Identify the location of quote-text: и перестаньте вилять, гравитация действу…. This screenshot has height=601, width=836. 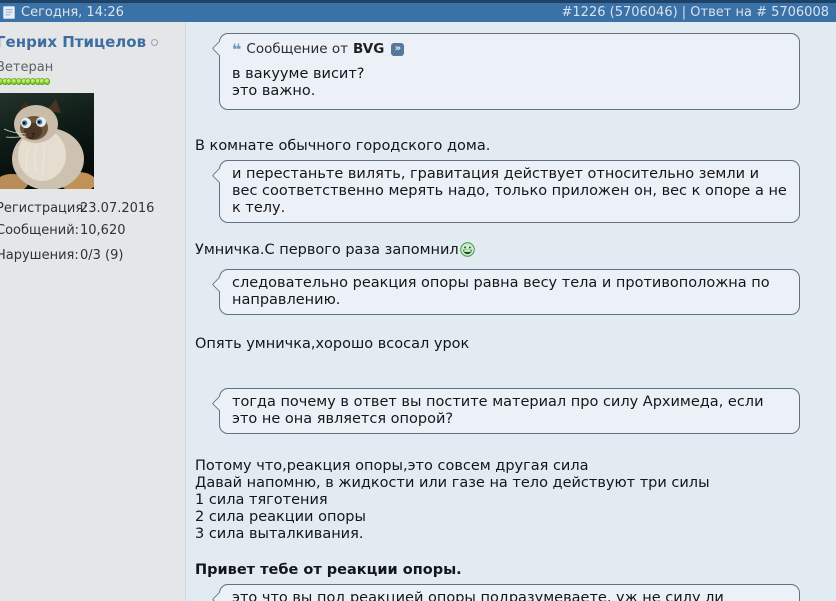
(509, 191).